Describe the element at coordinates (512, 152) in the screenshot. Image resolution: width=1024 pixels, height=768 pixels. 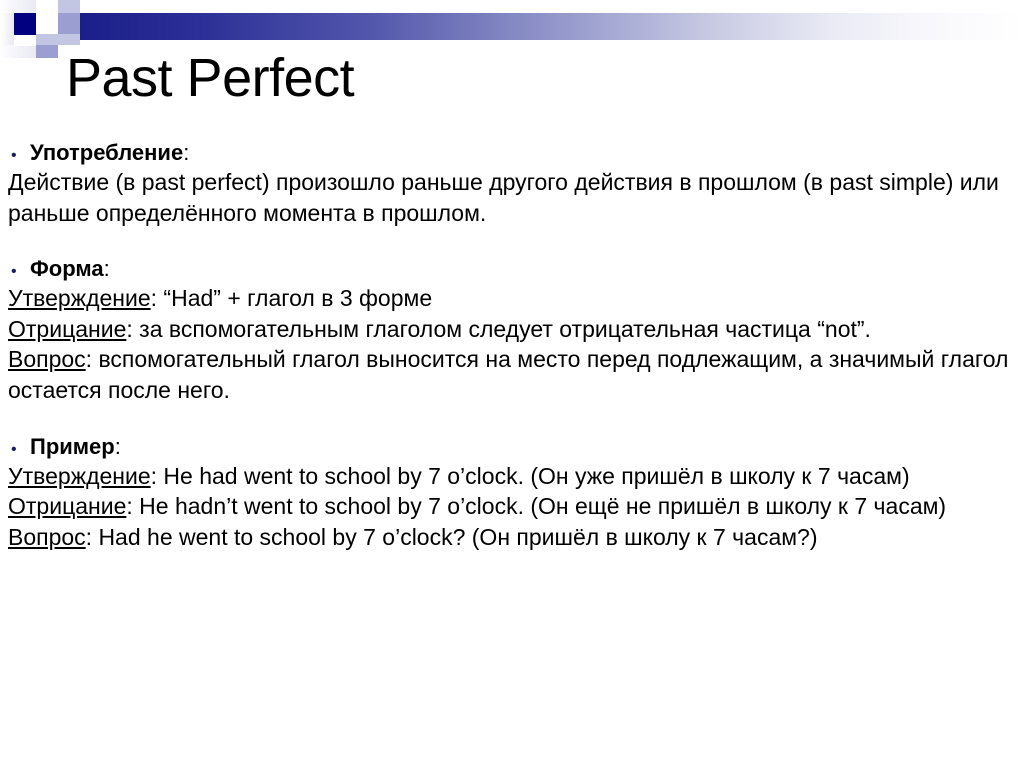
I see `bullet-heading: • Употребление:` at that location.